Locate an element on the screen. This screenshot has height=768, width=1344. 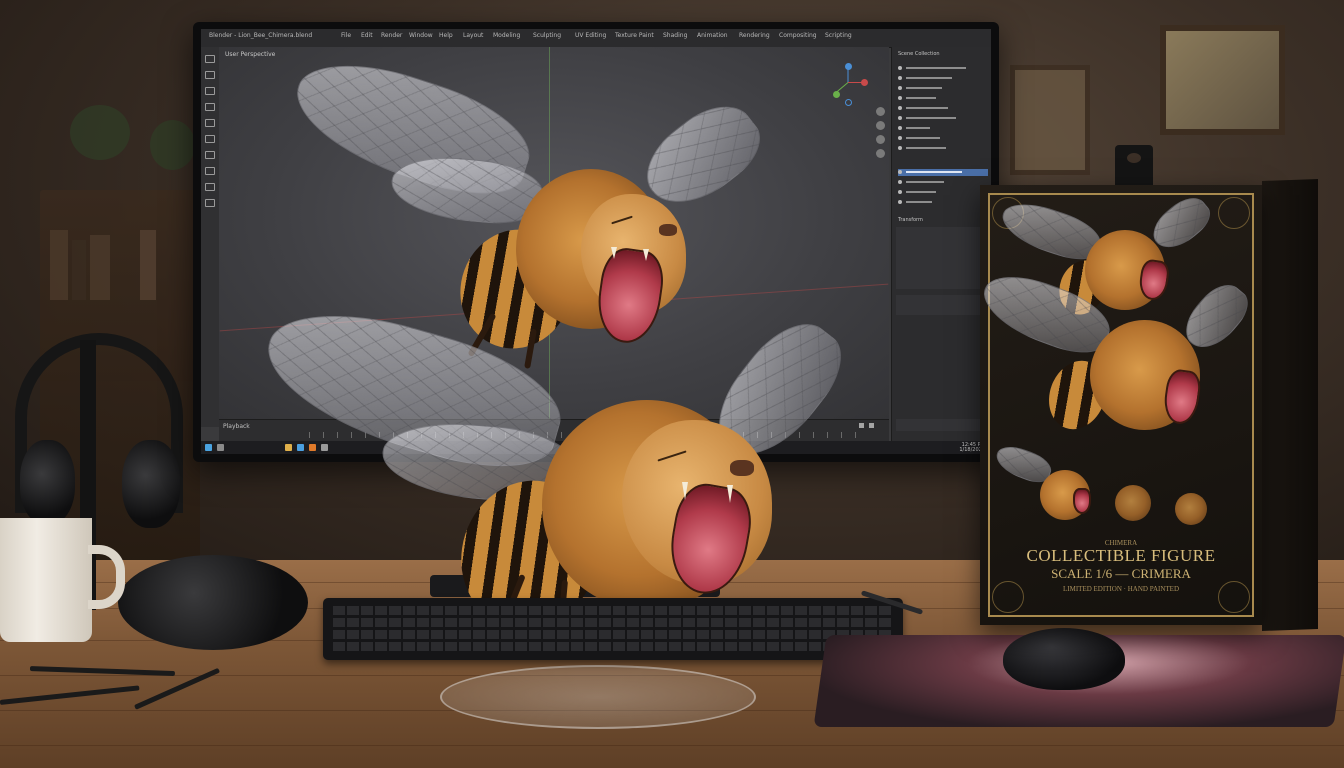
measure-tool-icon is located at coordinates (210, 171).